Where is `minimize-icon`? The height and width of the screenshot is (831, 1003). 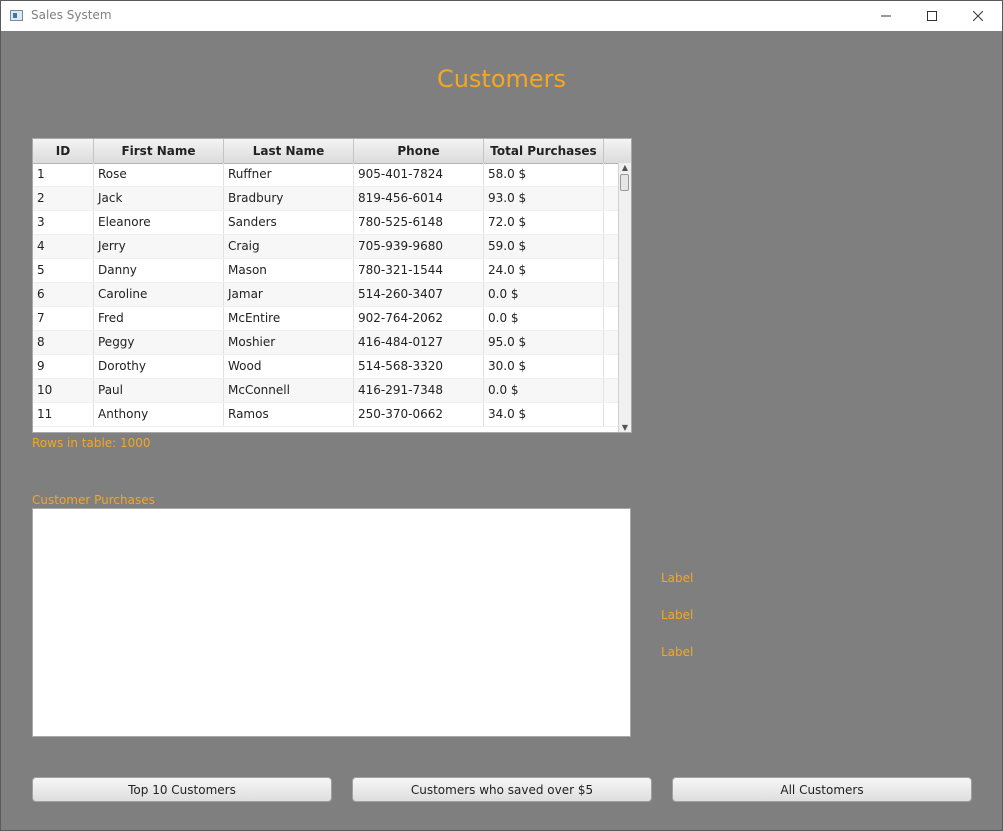
minimize-icon is located at coordinates (886, 16).